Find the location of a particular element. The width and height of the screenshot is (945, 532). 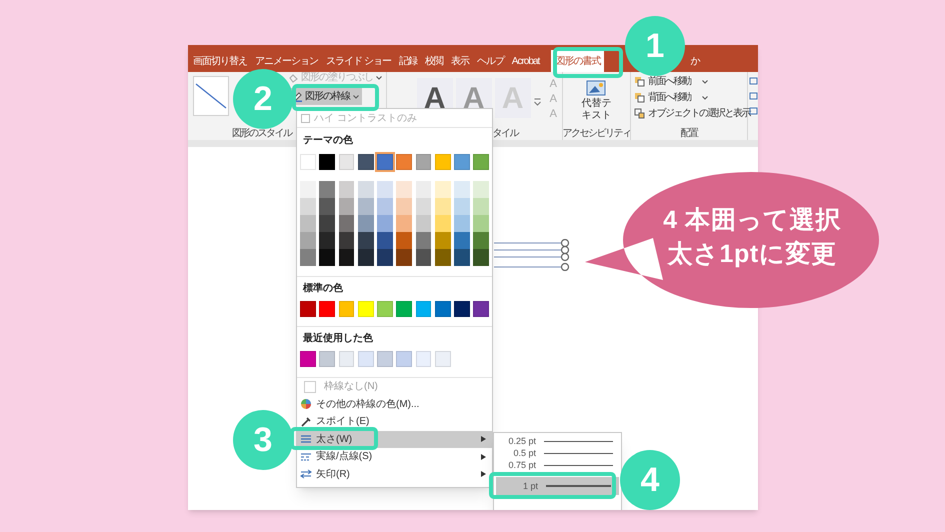

ribbon-tab: アニメーション is located at coordinates (286, 61).